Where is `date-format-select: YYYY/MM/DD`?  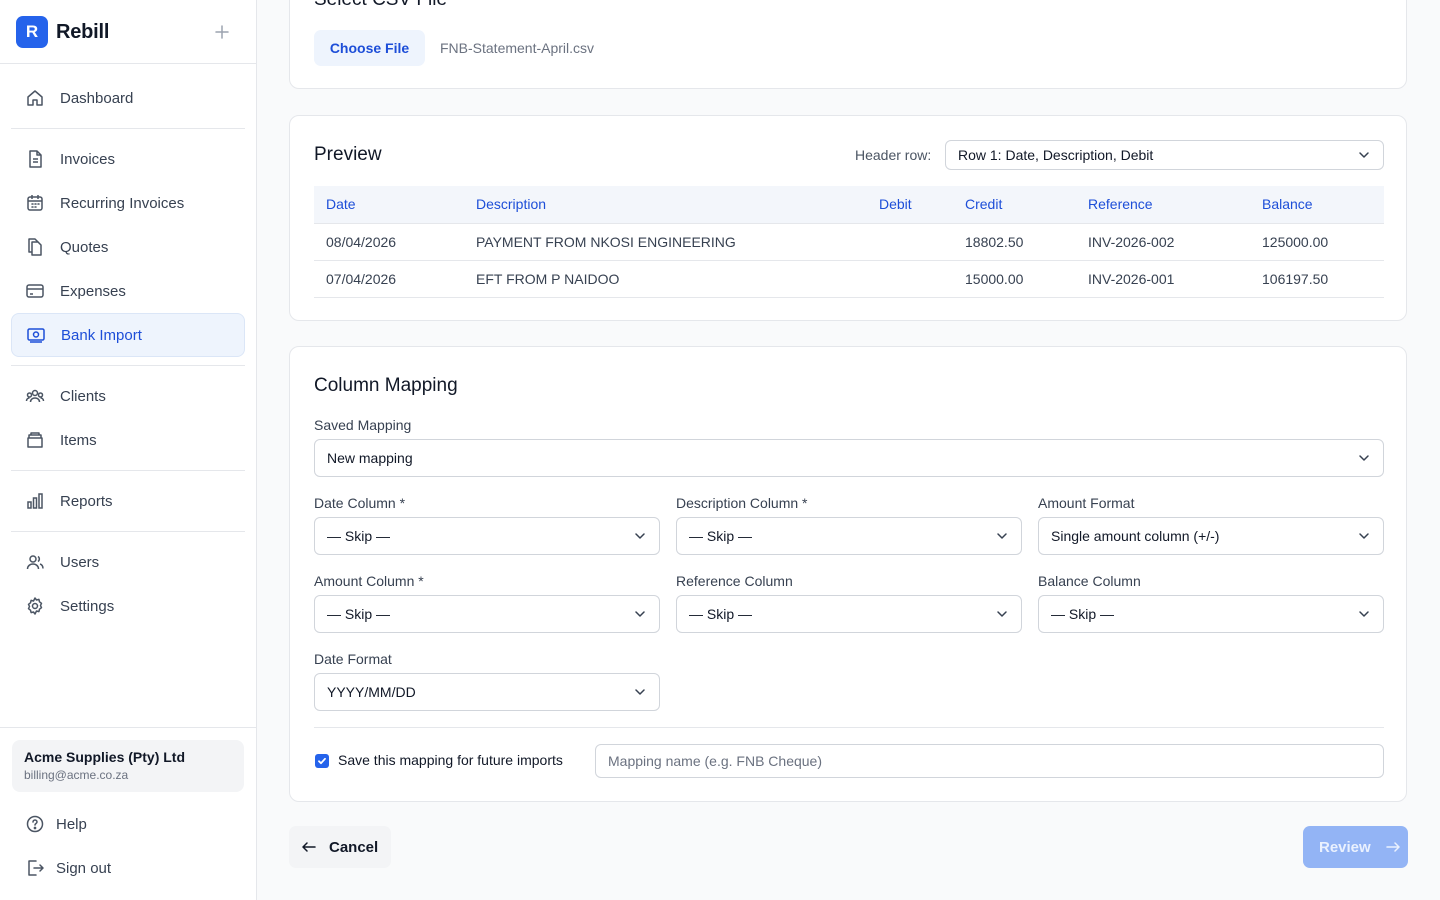 date-format-select: YYYY/MM/DD is located at coordinates (487, 692).